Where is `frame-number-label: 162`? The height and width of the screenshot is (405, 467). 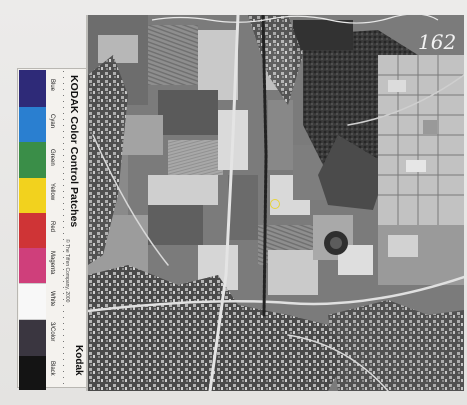
frame-number-label: 162 is located at coordinates (437, 42).